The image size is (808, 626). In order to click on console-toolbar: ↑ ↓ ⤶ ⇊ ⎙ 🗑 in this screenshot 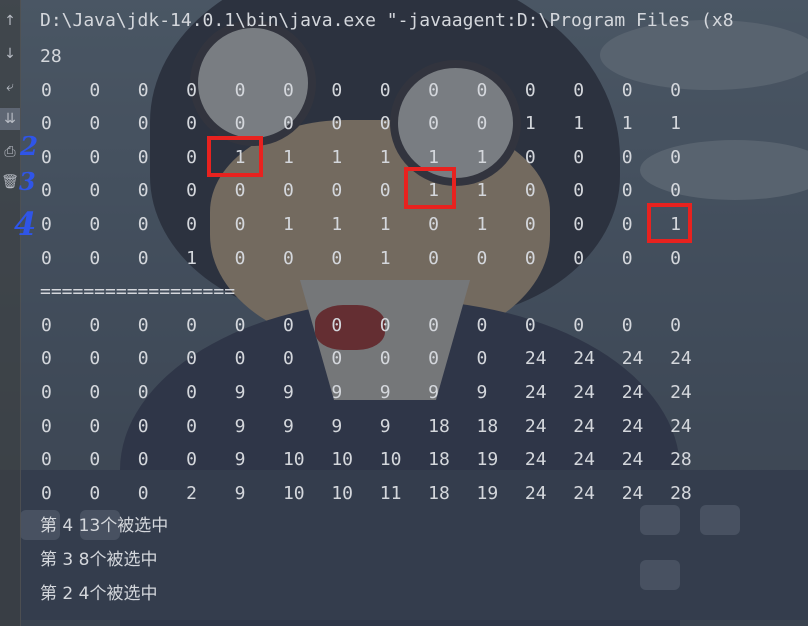, I will do `click(10, 313)`.